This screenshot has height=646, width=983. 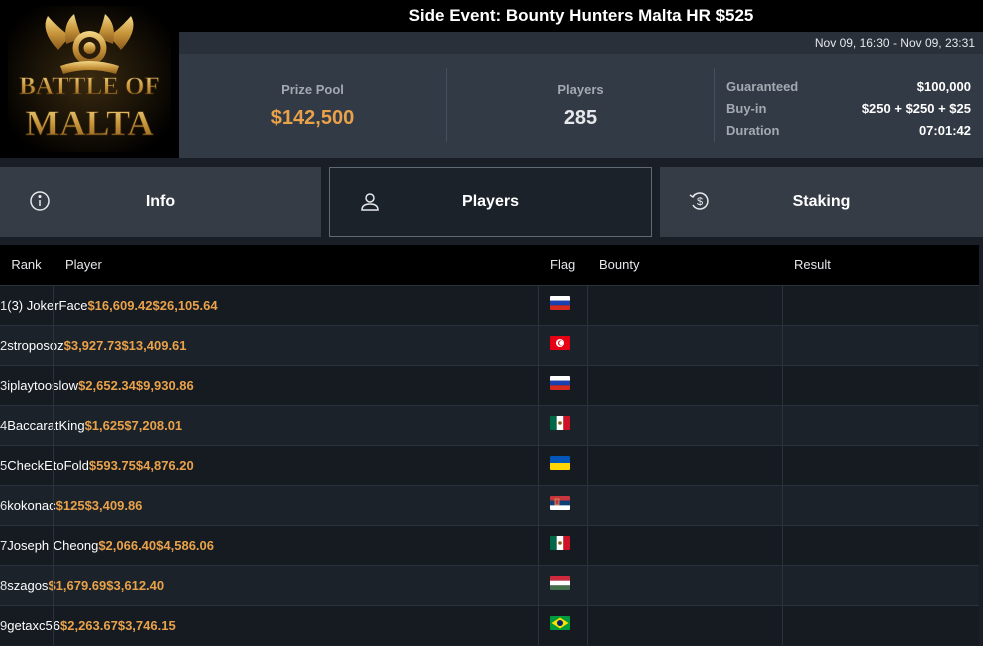 I want to click on buyin-row: Buy-in $250 + $250 + $25, so click(x=848, y=109).